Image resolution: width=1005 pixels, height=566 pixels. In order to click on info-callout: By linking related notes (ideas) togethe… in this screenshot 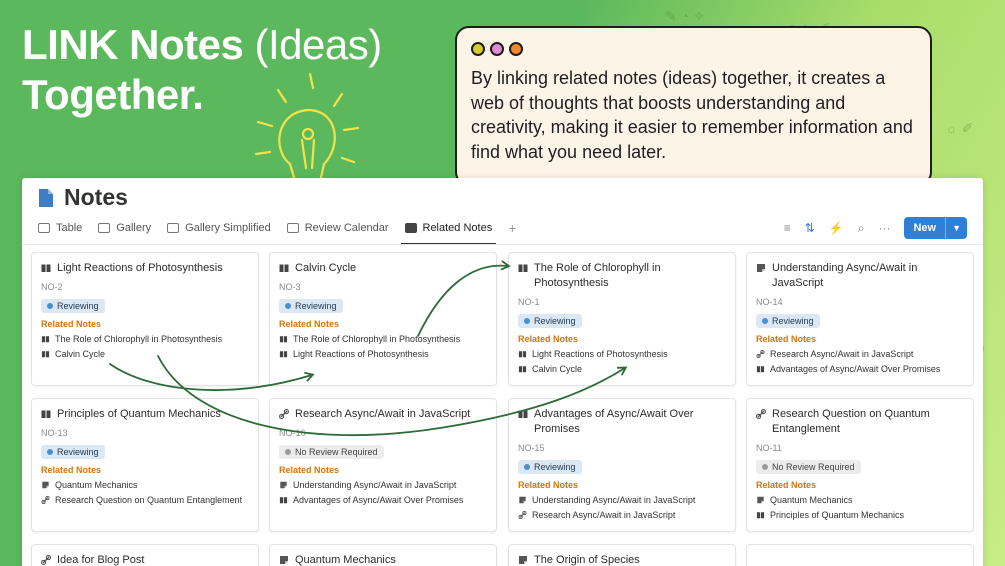, I will do `click(693, 106)`.